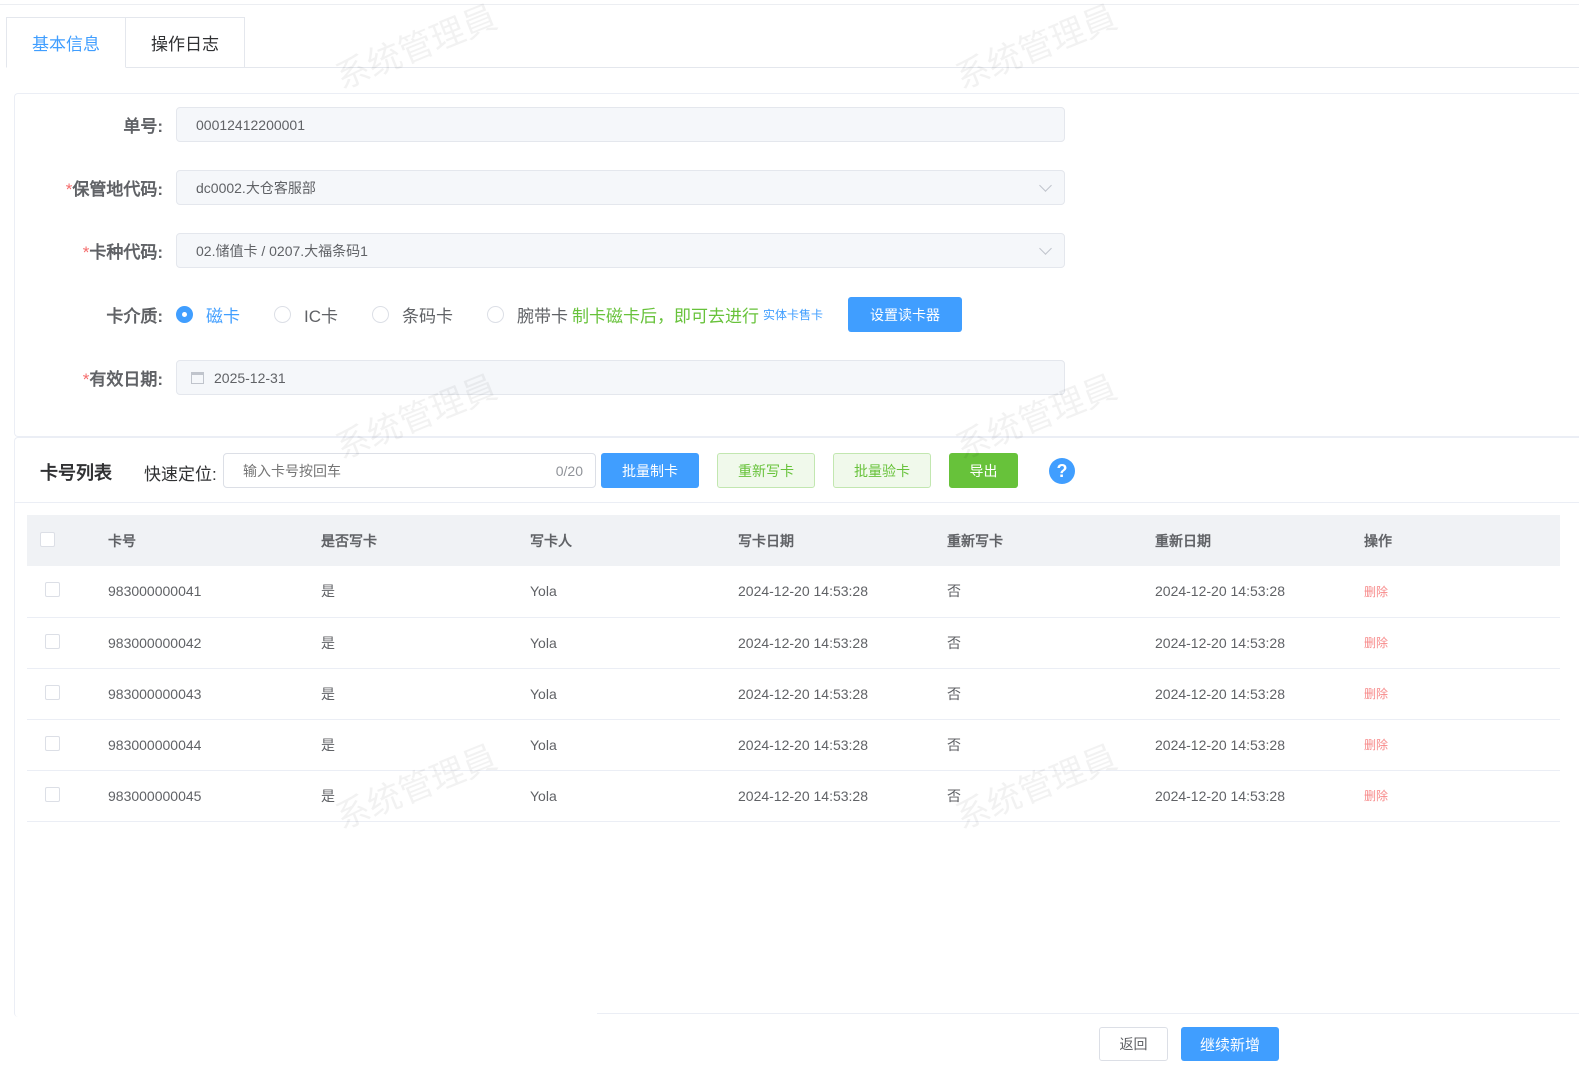 Image resolution: width=1579 pixels, height=1078 pixels. I want to click on expiry-value: 2025-12-31, so click(250, 377).